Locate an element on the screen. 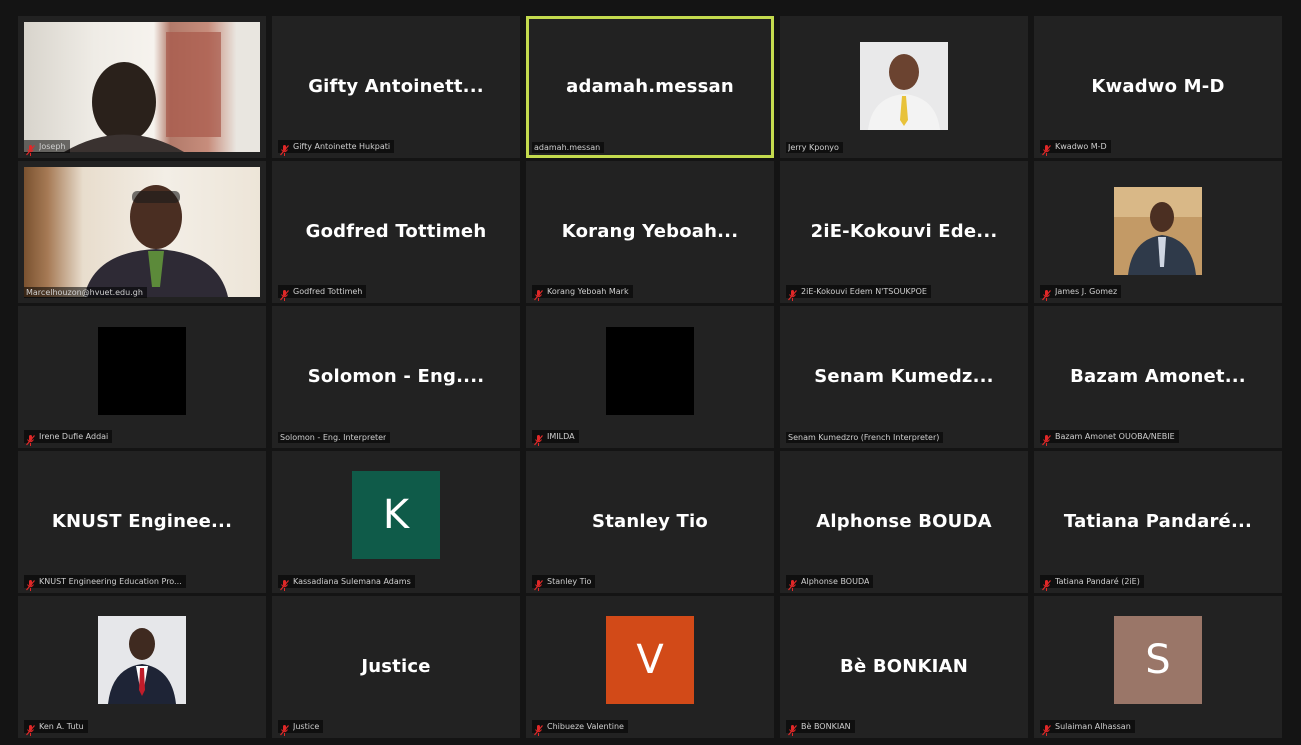 This screenshot has width=1301, height=745. participant-tile-joseph: Joseph is located at coordinates (142, 87).